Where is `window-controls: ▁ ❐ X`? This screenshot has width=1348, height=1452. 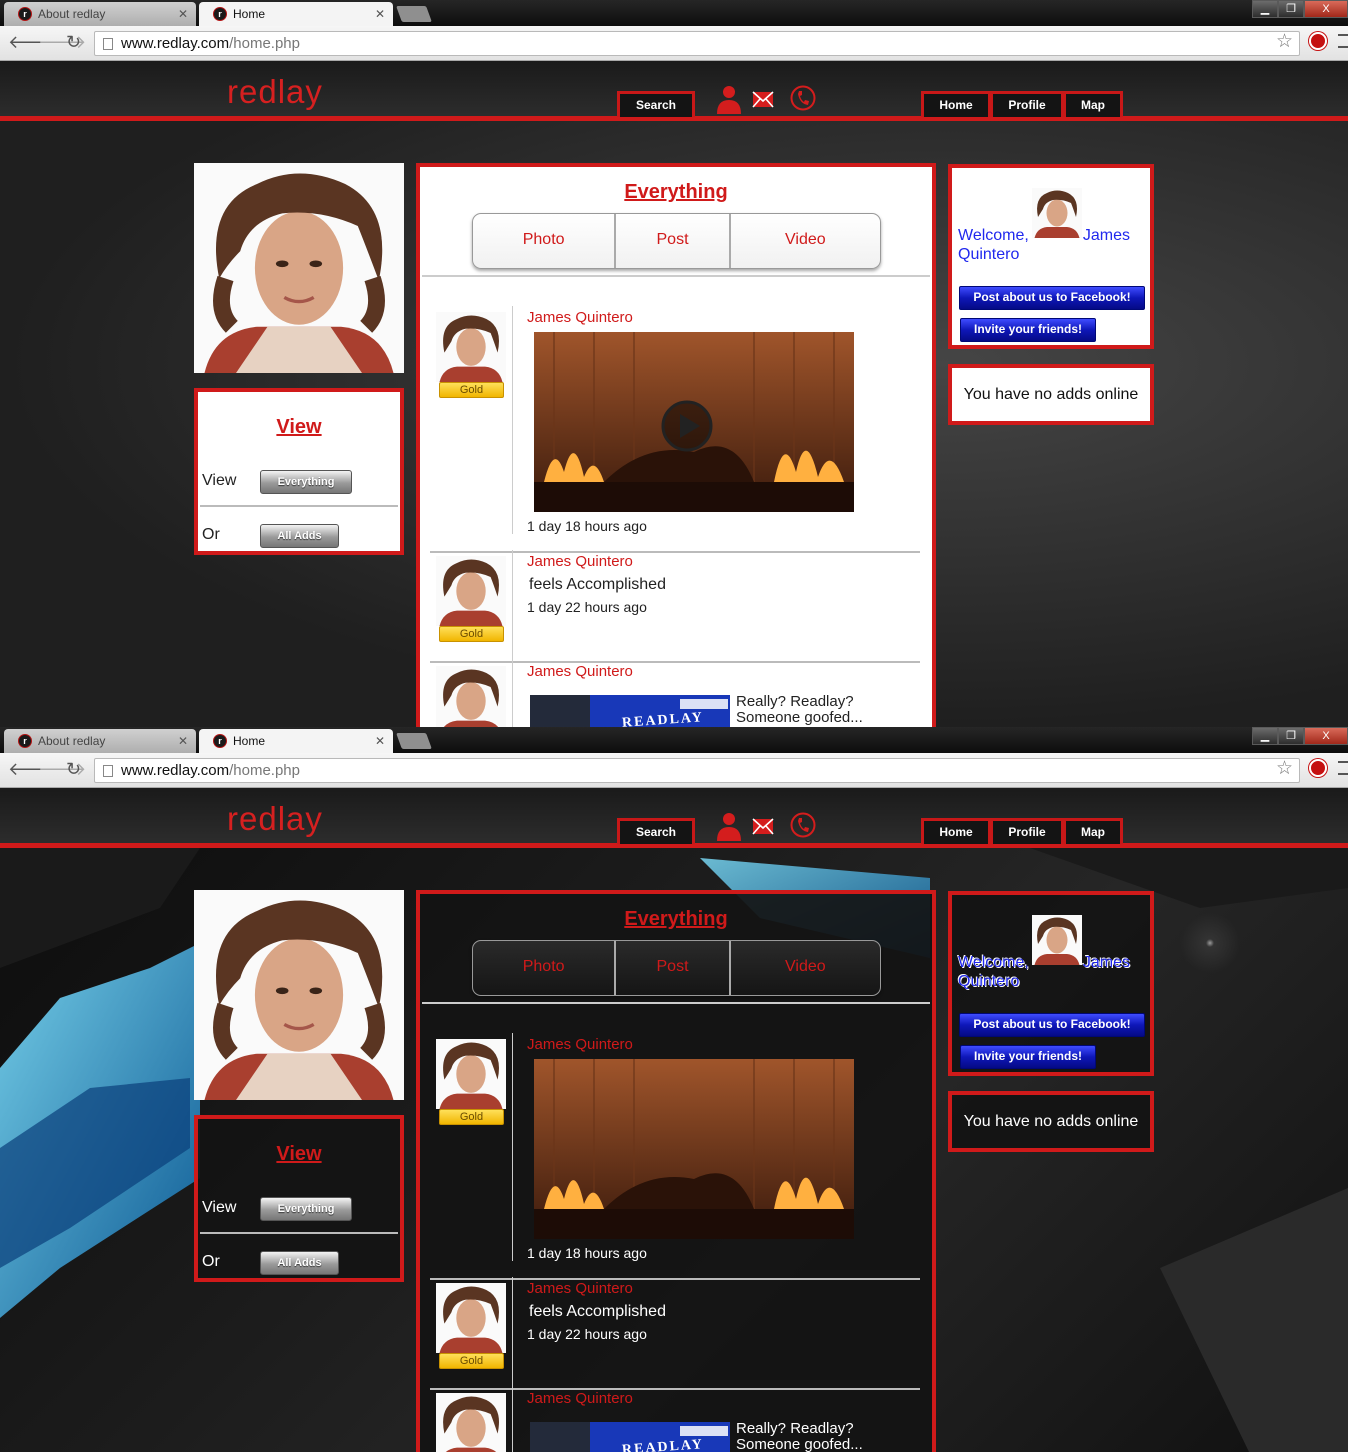 window-controls: ▁ ❐ X is located at coordinates (1300, 736).